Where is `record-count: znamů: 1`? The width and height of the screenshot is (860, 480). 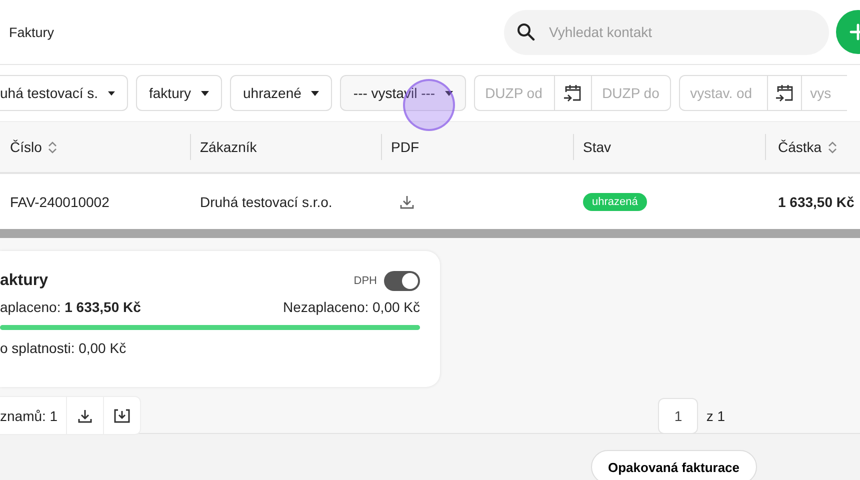
record-count: znamů: 1 is located at coordinates (29, 416).